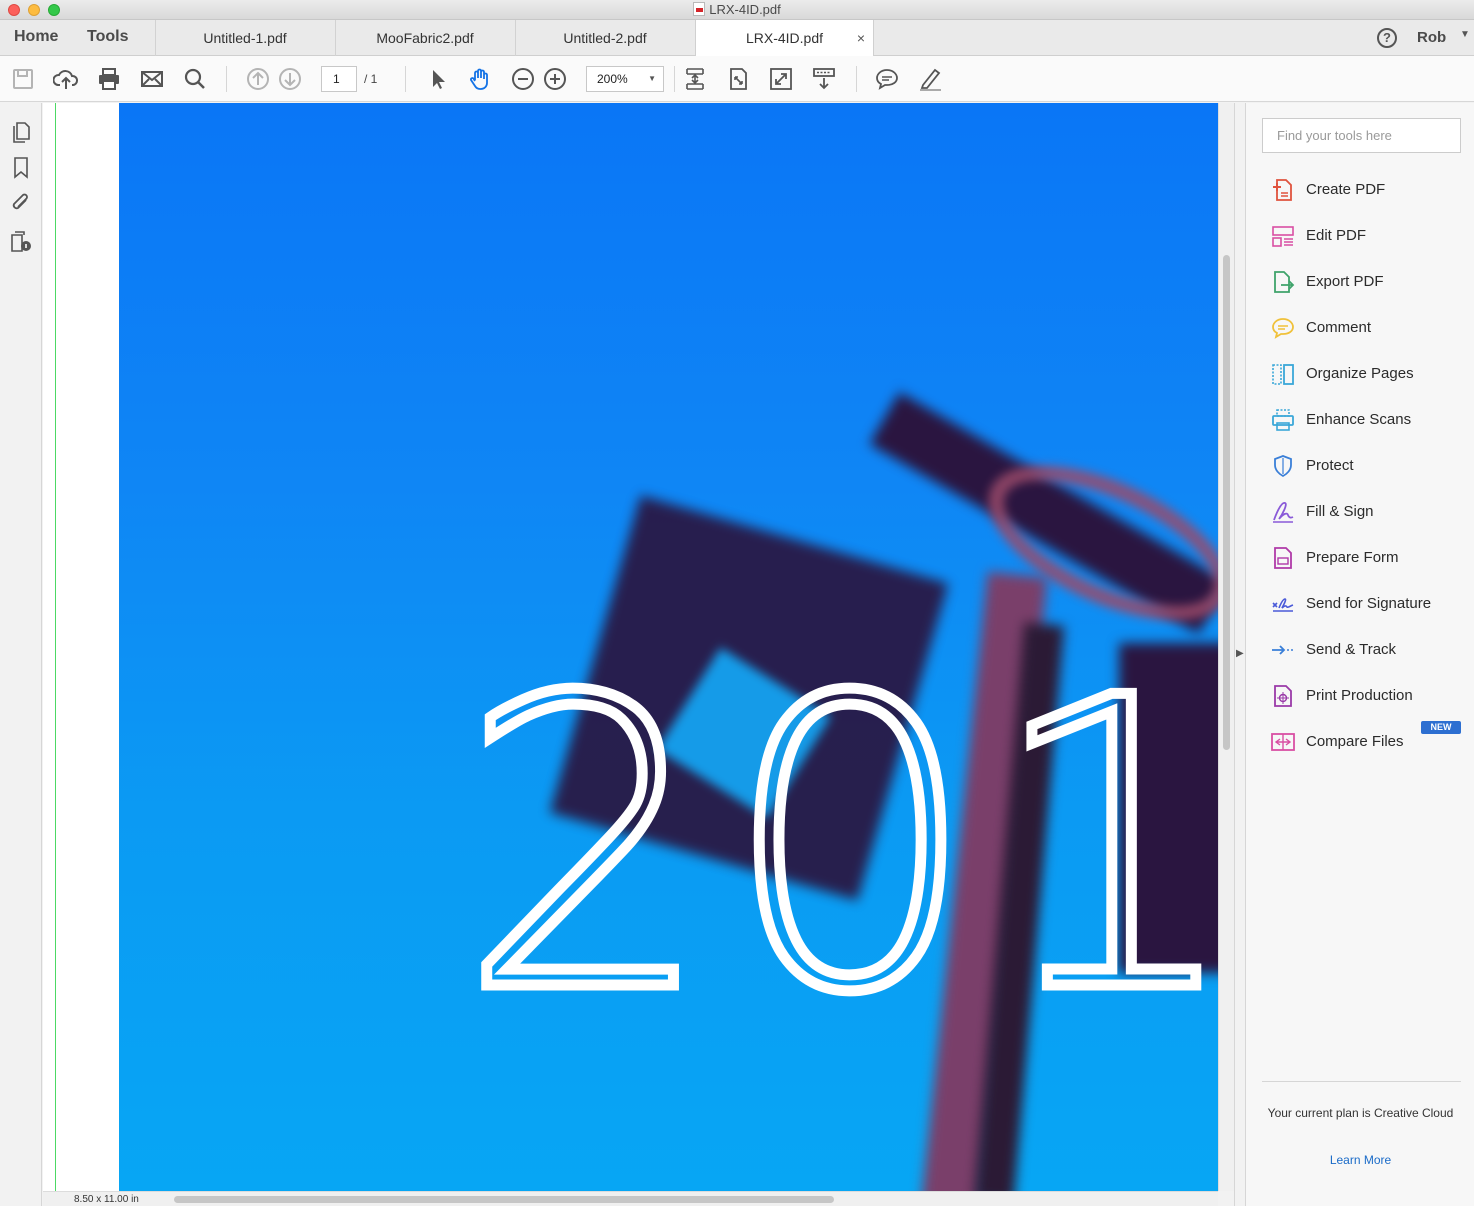 The height and width of the screenshot is (1206, 1474). What do you see at coordinates (523, 79) in the screenshot?
I see `zoom-out-icon` at bounding box center [523, 79].